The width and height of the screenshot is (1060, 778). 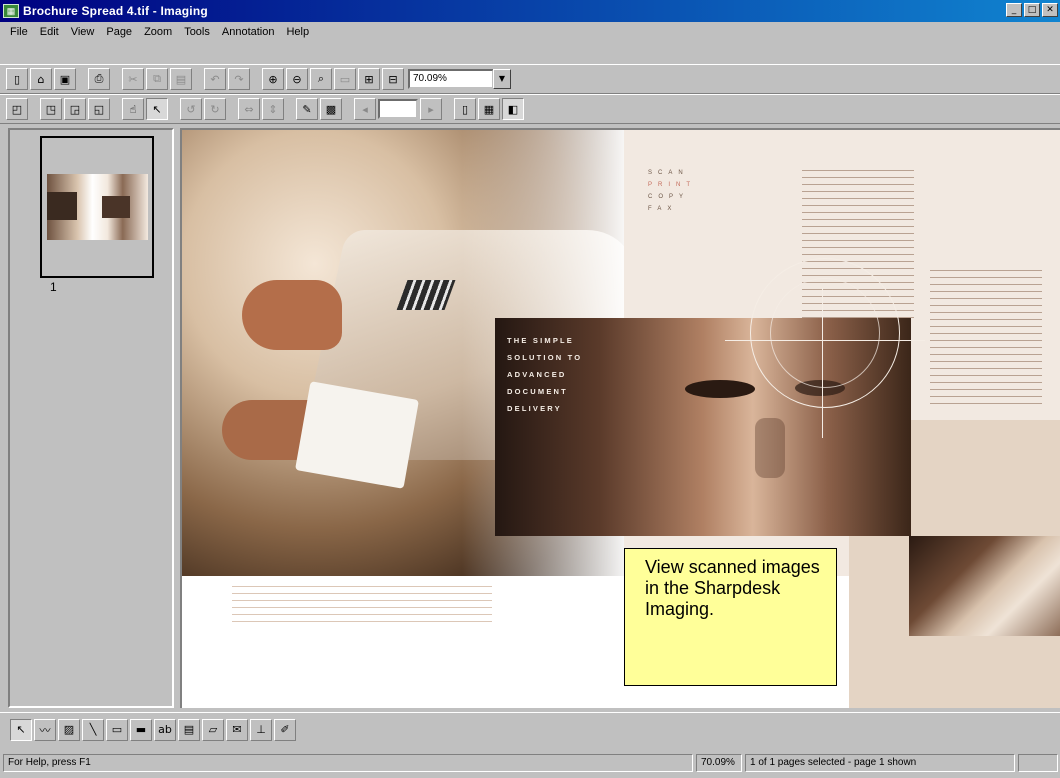 I want to click on previous-page-icon: ◂, so click(x=365, y=109).